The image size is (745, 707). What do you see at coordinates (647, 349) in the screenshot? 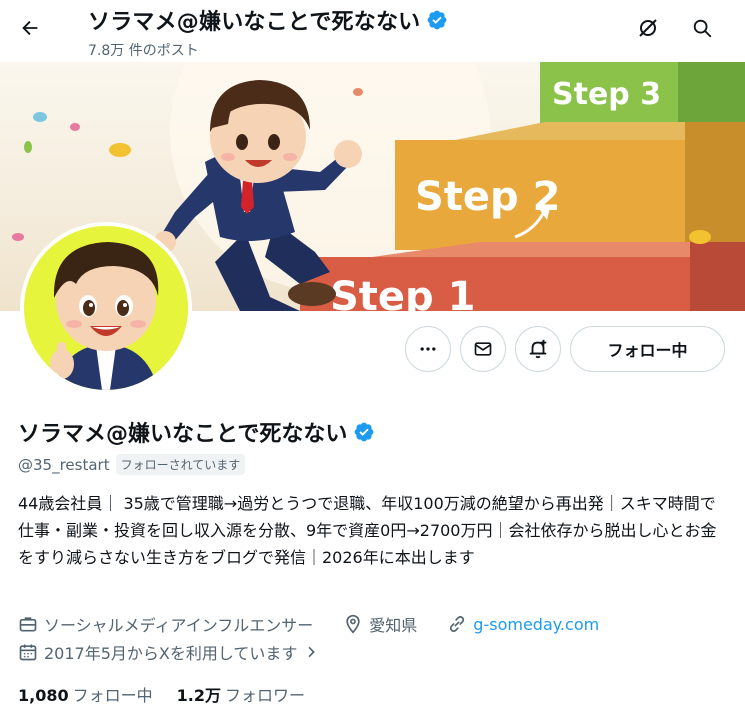
I see `following-button: フォロー中` at bounding box center [647, 349].